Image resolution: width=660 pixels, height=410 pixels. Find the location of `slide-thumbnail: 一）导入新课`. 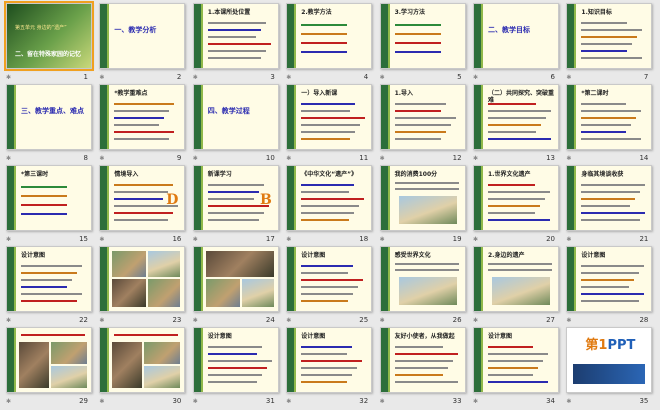

slide-thumbnail: 一）导入新课 is located at coordinates (329, 117).